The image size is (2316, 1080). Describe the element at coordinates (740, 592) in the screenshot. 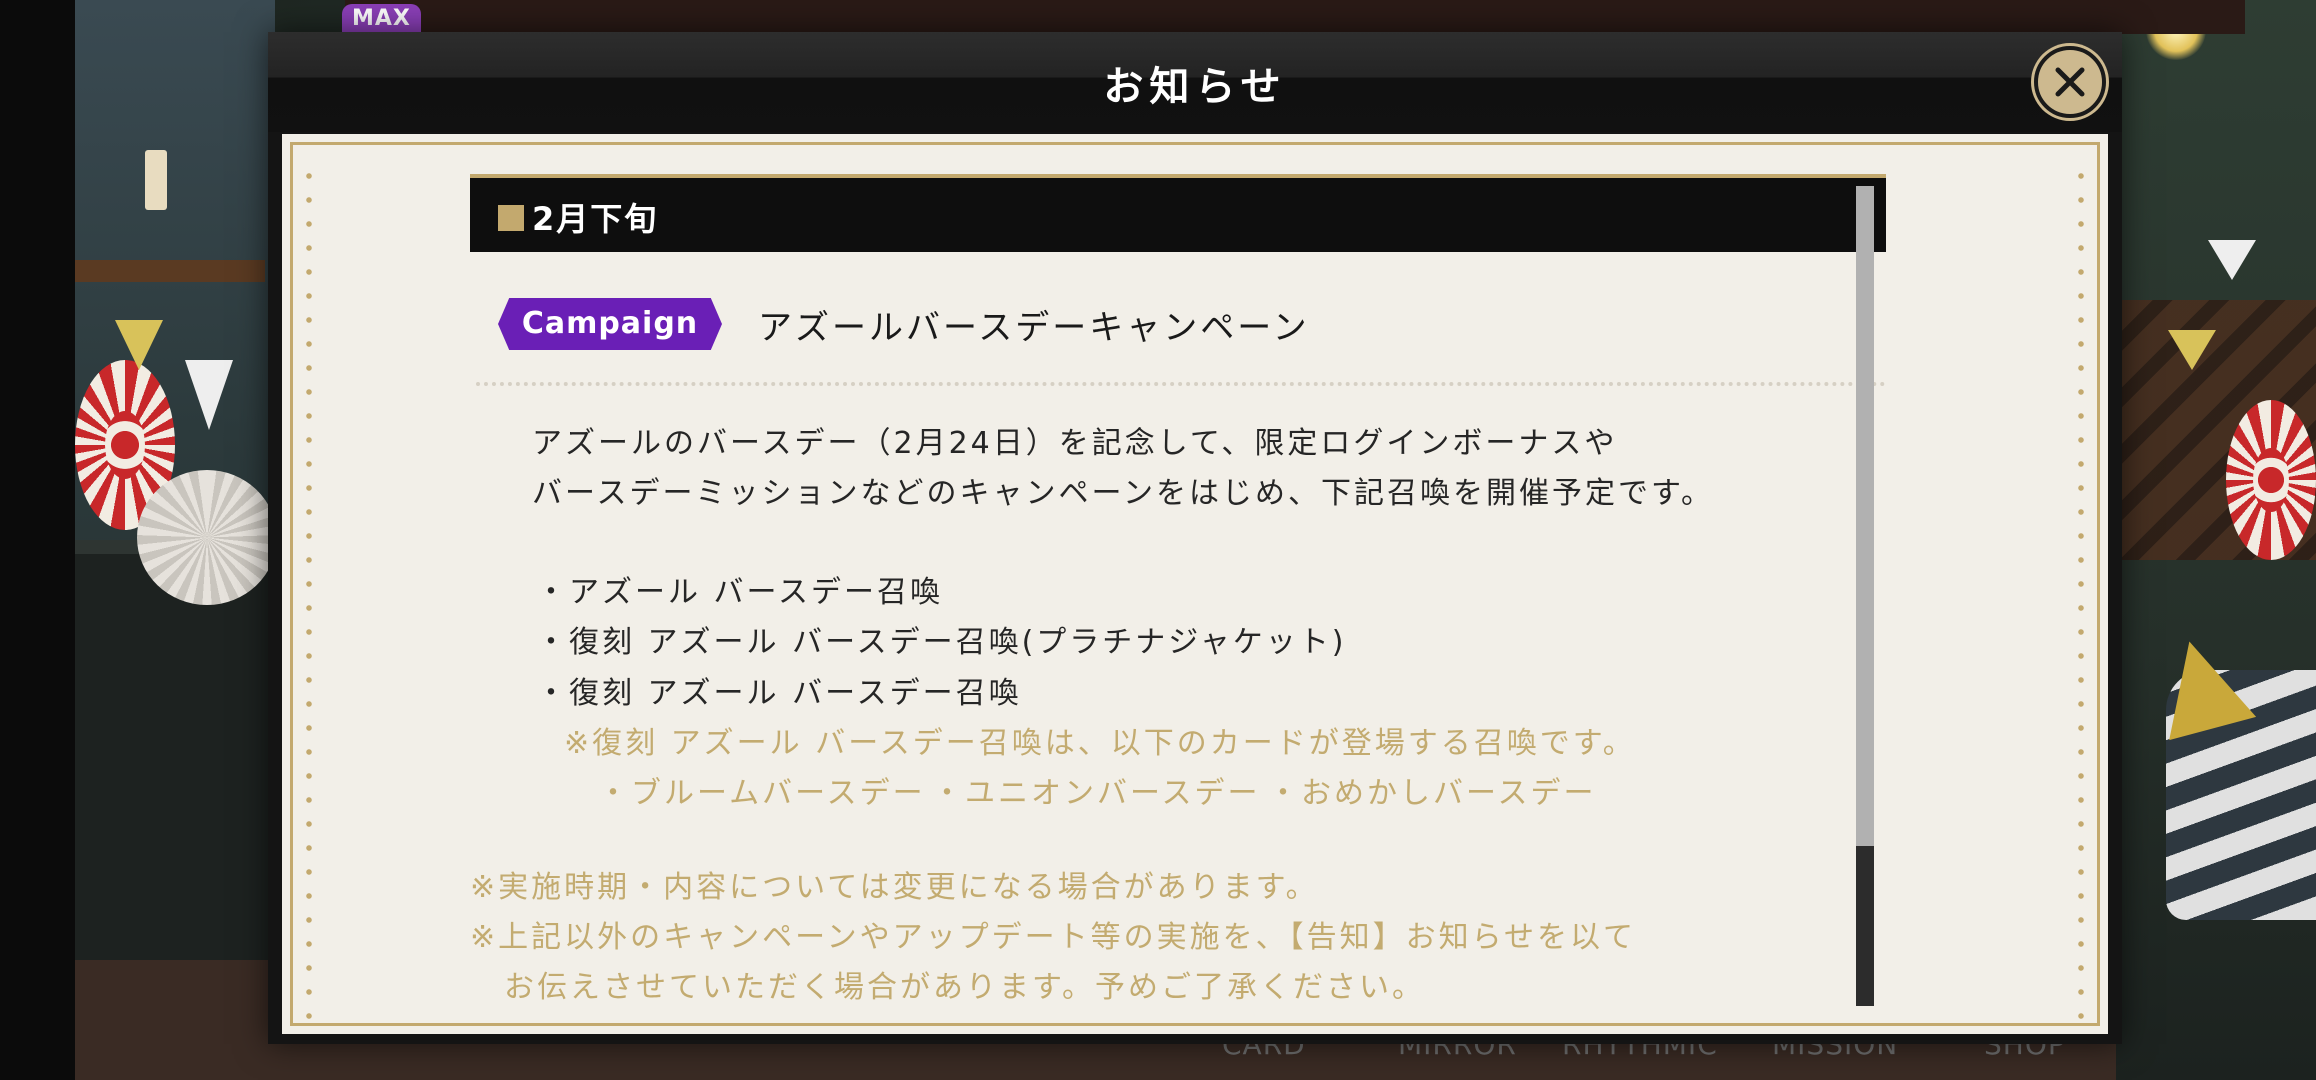

I see `summon-item: ・アズール バースデー召喚` at that location.